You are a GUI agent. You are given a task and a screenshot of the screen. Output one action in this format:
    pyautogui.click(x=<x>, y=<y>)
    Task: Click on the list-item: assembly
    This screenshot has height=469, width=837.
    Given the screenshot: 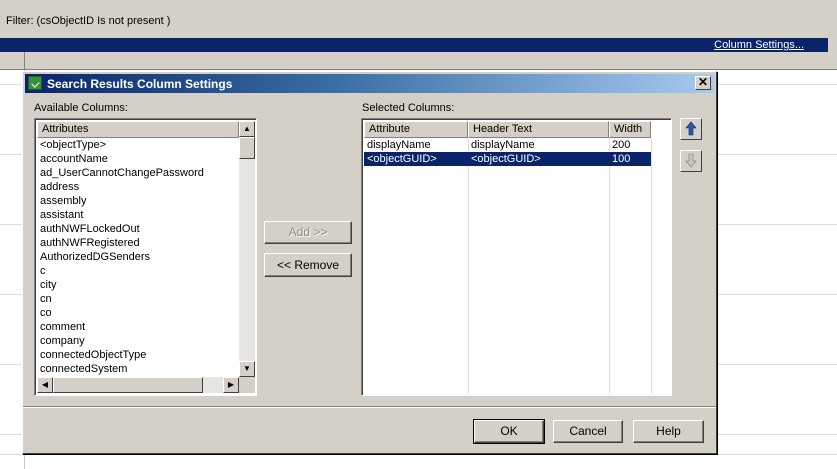 What is the action you would take?
    pyautogui.click(x=138, y=201)
    